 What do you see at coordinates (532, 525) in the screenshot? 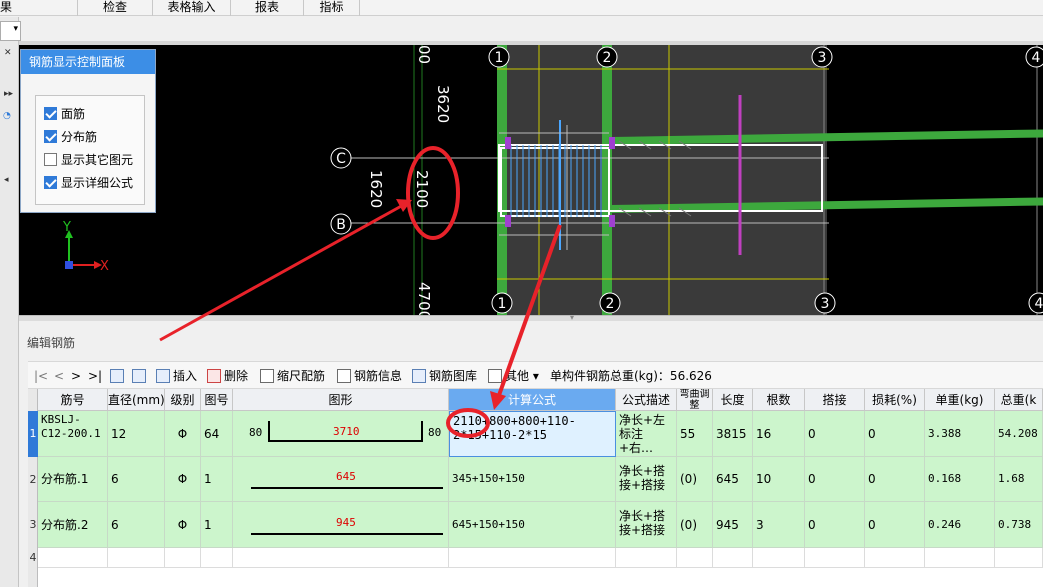
I see `cell-formula: 645+150+150` at bounding box center [532, 525].